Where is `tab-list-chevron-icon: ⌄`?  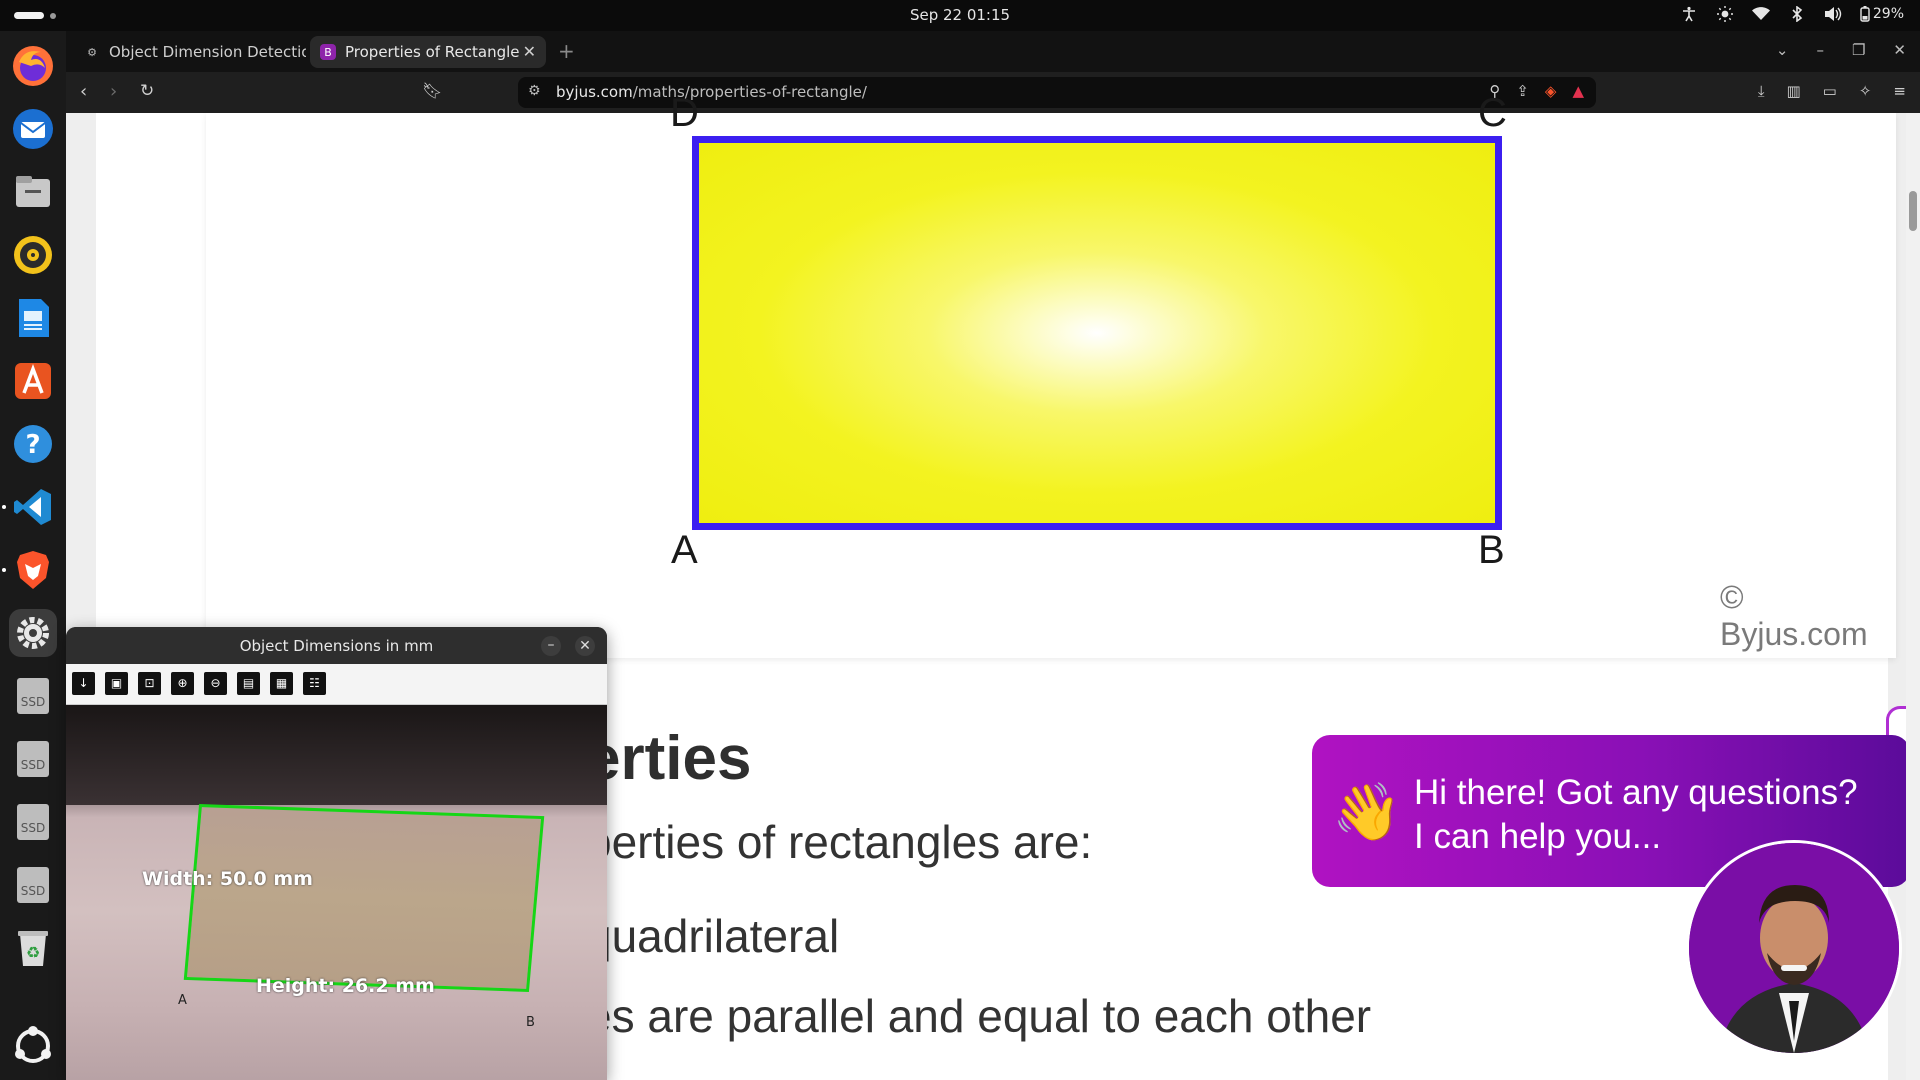
tab-list-chevron-icon: ⌄ is located at coordinates (1782, 50).